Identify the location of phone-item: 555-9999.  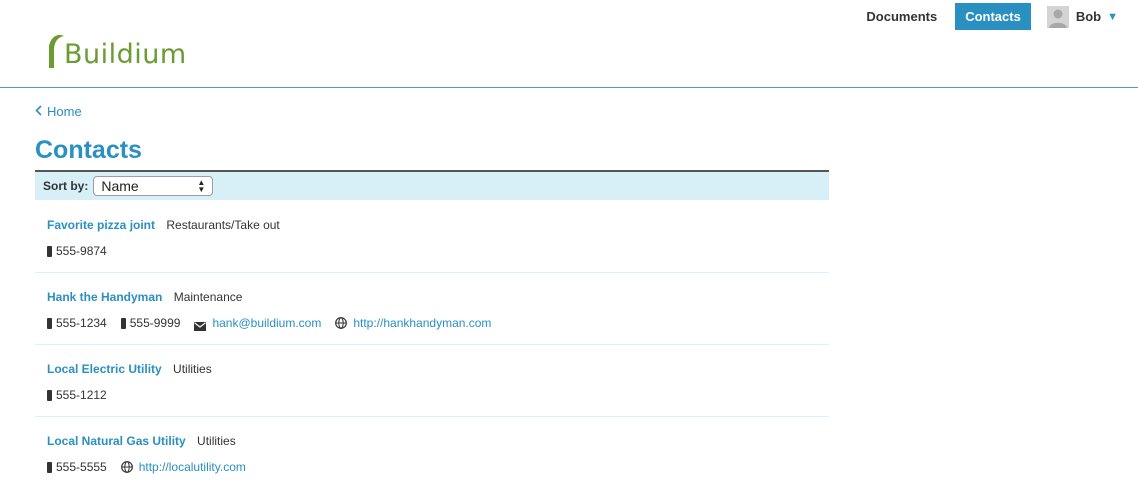
(150, 323).